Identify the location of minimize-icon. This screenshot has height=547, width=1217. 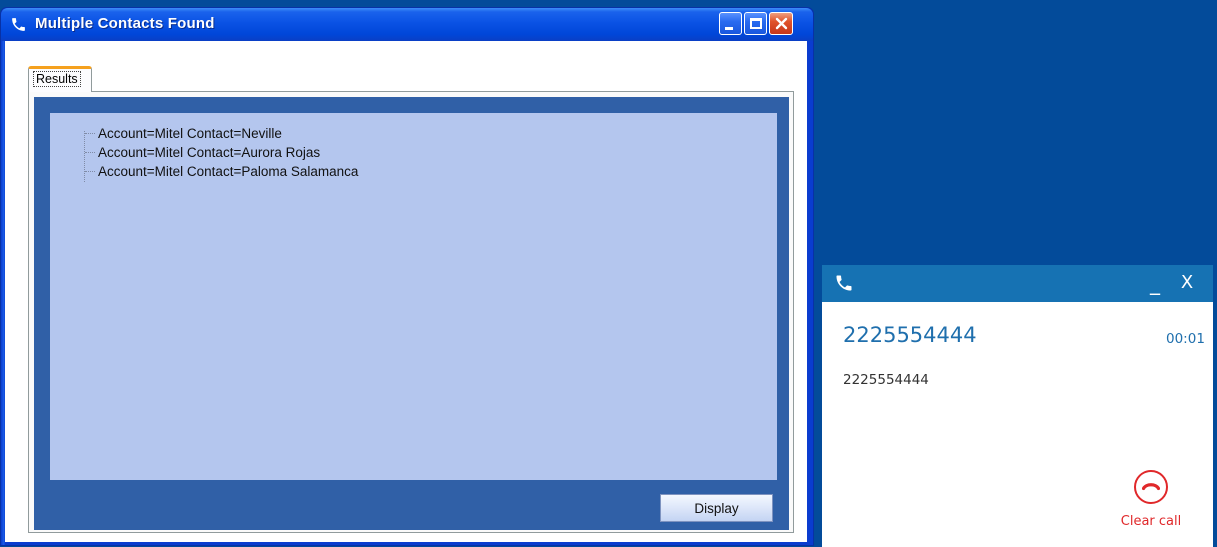
(728, 28).